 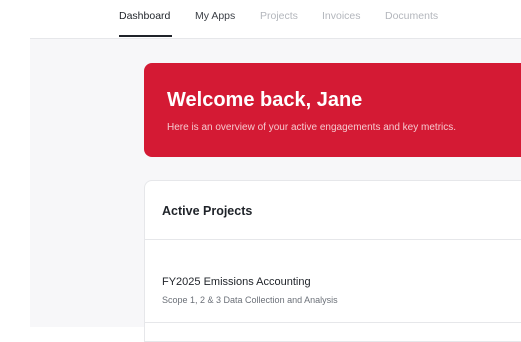 What do you see at coordinates (144, 16) in the screenshot?
I see `tab-dashboard: Dashboard` at bounding box center [144, 16].